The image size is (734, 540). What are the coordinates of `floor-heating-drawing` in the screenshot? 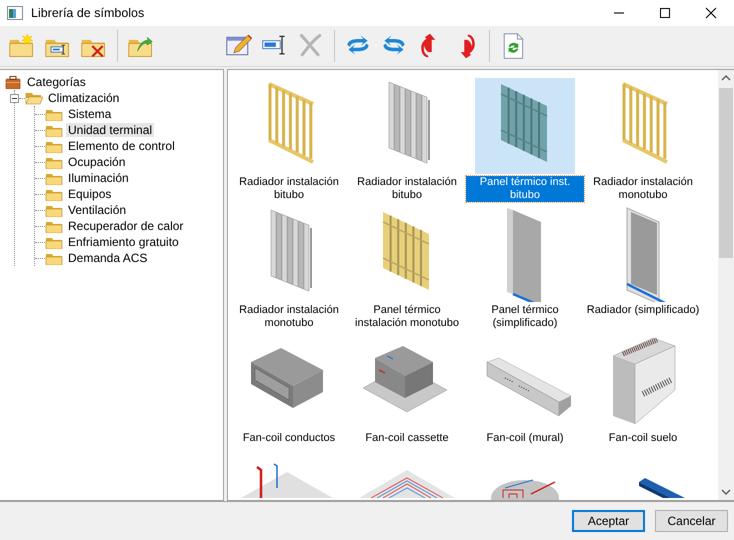 It's located at (525, 490).